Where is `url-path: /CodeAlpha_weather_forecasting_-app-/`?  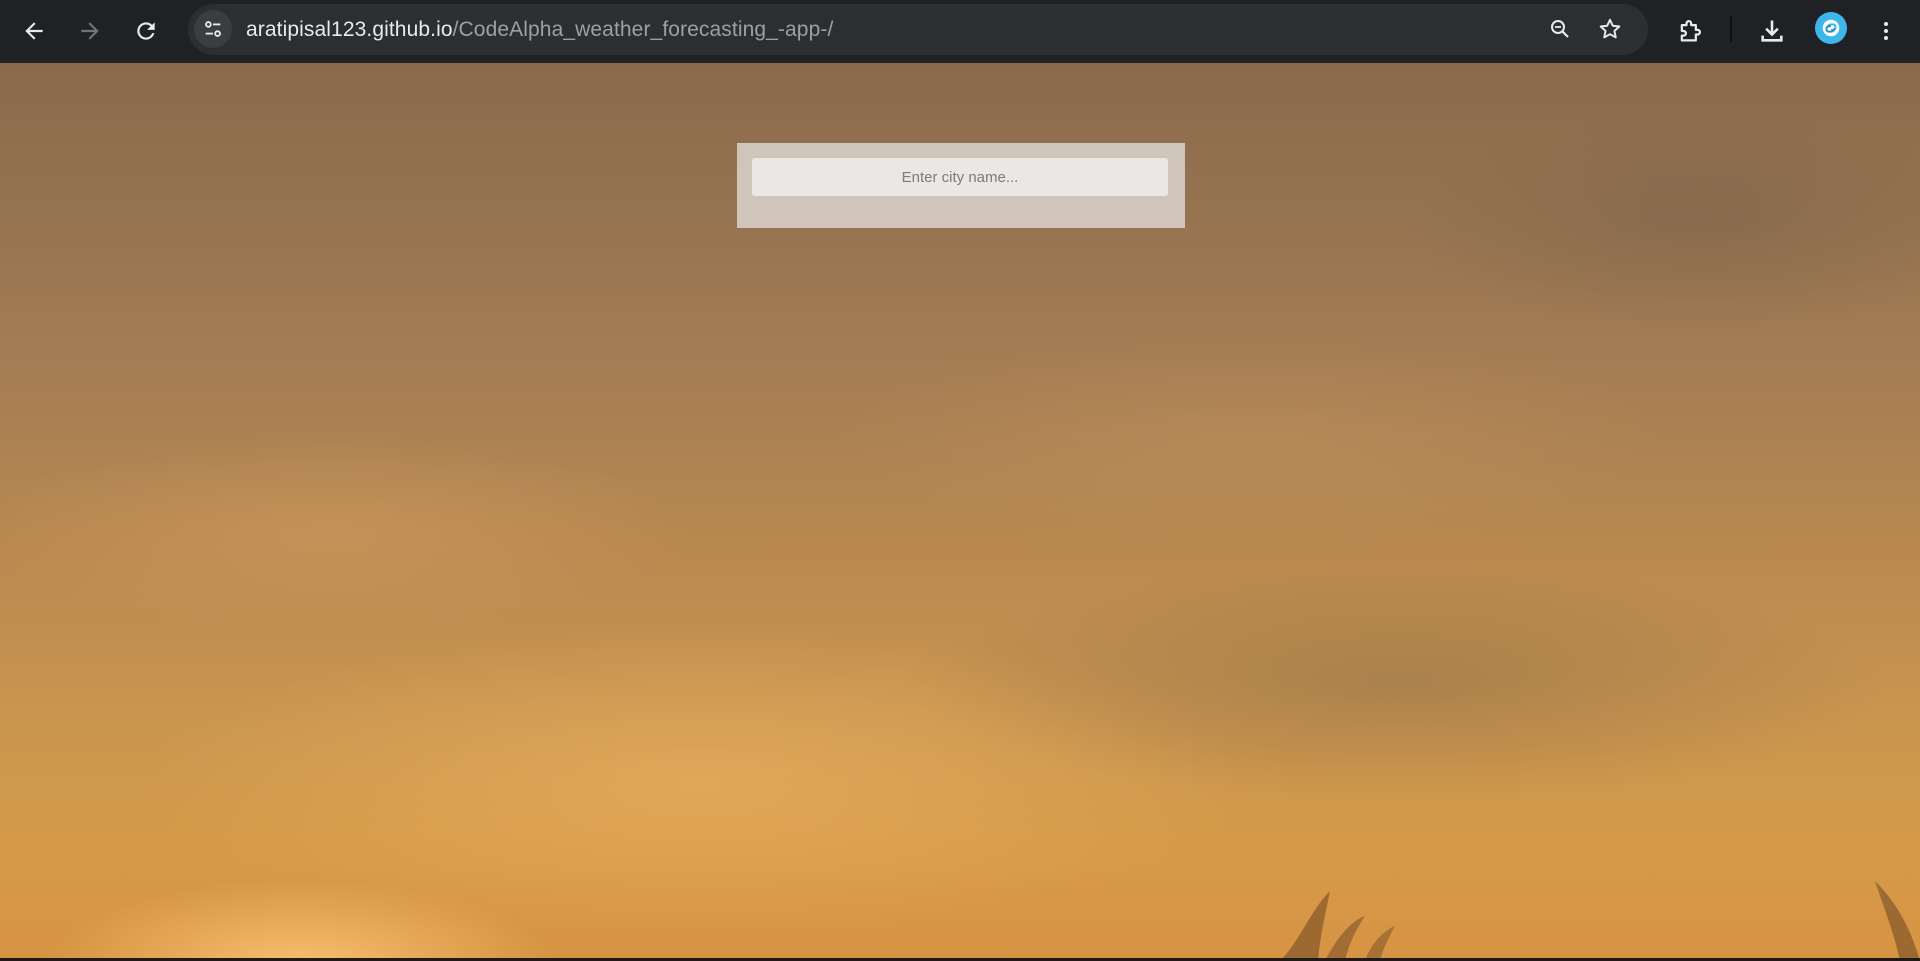 url-path: /CodeAlpha_weather_forecasting_-app-/ is located at coordinates (643, 29).